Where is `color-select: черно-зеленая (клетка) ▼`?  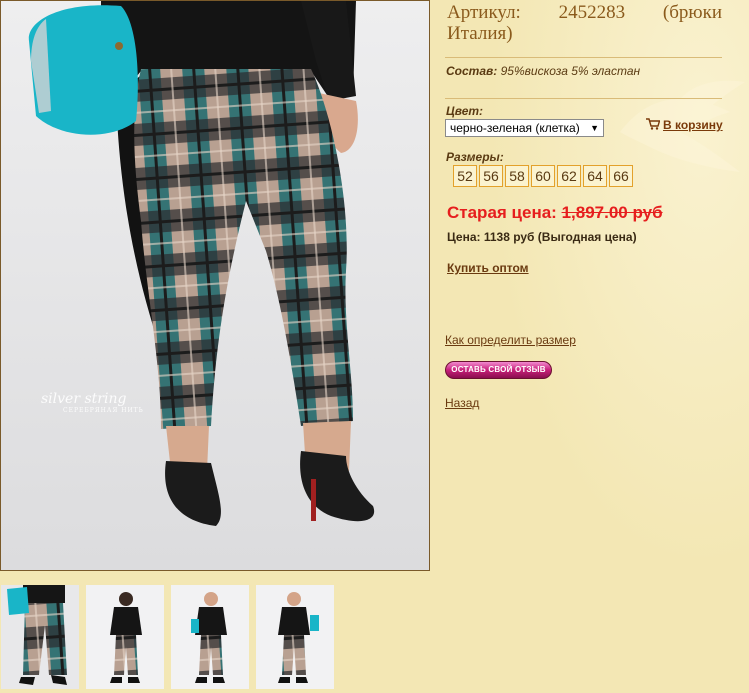 color-select: черно-зеленая (клетка) ▼ is located at coordinates (524, 128).